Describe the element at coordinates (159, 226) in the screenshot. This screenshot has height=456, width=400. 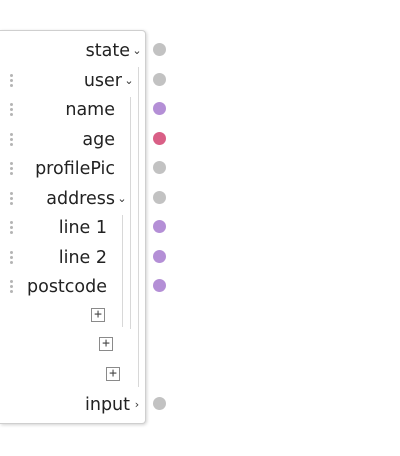
I see `line1-port-dot` at that location.